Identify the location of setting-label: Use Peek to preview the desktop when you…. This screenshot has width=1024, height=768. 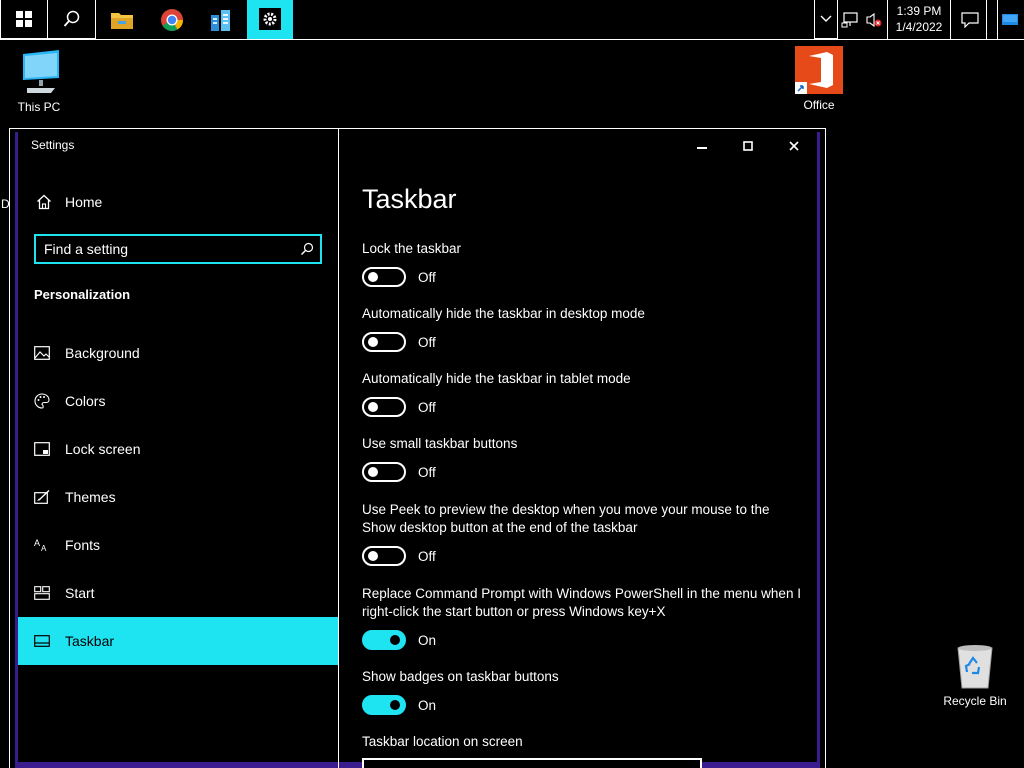
(566, 518).